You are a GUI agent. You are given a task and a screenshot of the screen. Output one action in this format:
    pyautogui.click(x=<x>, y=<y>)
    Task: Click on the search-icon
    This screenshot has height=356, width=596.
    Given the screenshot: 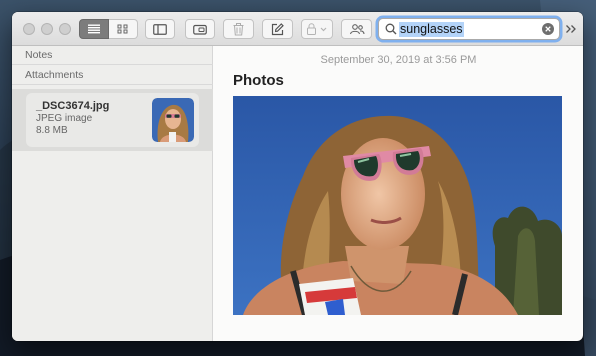 What is the action you would take?
    pyautogui.click(x=391, y=29)
    